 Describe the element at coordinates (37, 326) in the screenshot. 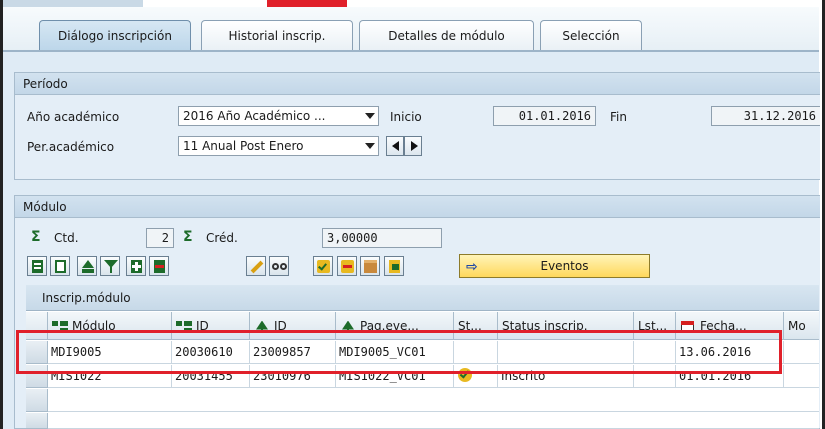

I see `select-all-rows-header` at that location.